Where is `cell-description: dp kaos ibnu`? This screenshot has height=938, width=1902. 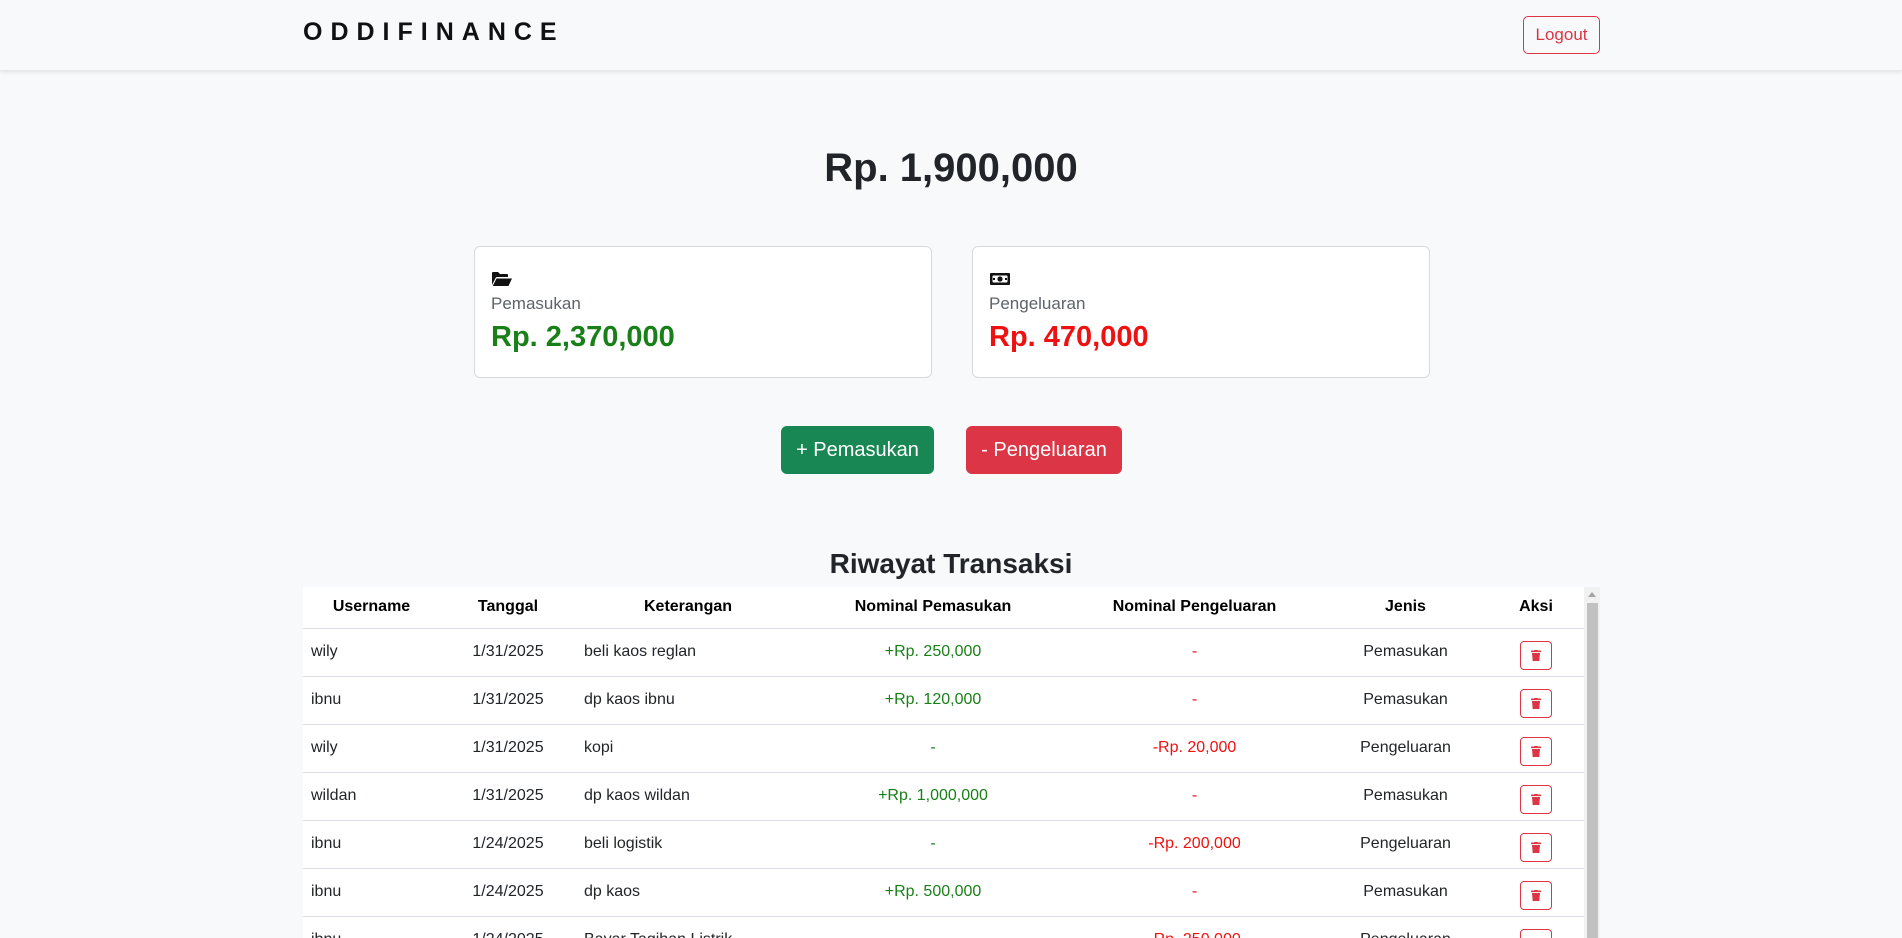 cell-description: dp kaos ibnu is located at coordinates (688, 700).